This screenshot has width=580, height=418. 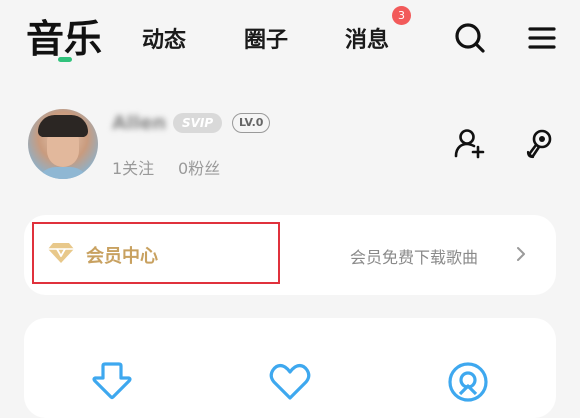 I want to click on avatar-hair, so click(x=63, y=126).